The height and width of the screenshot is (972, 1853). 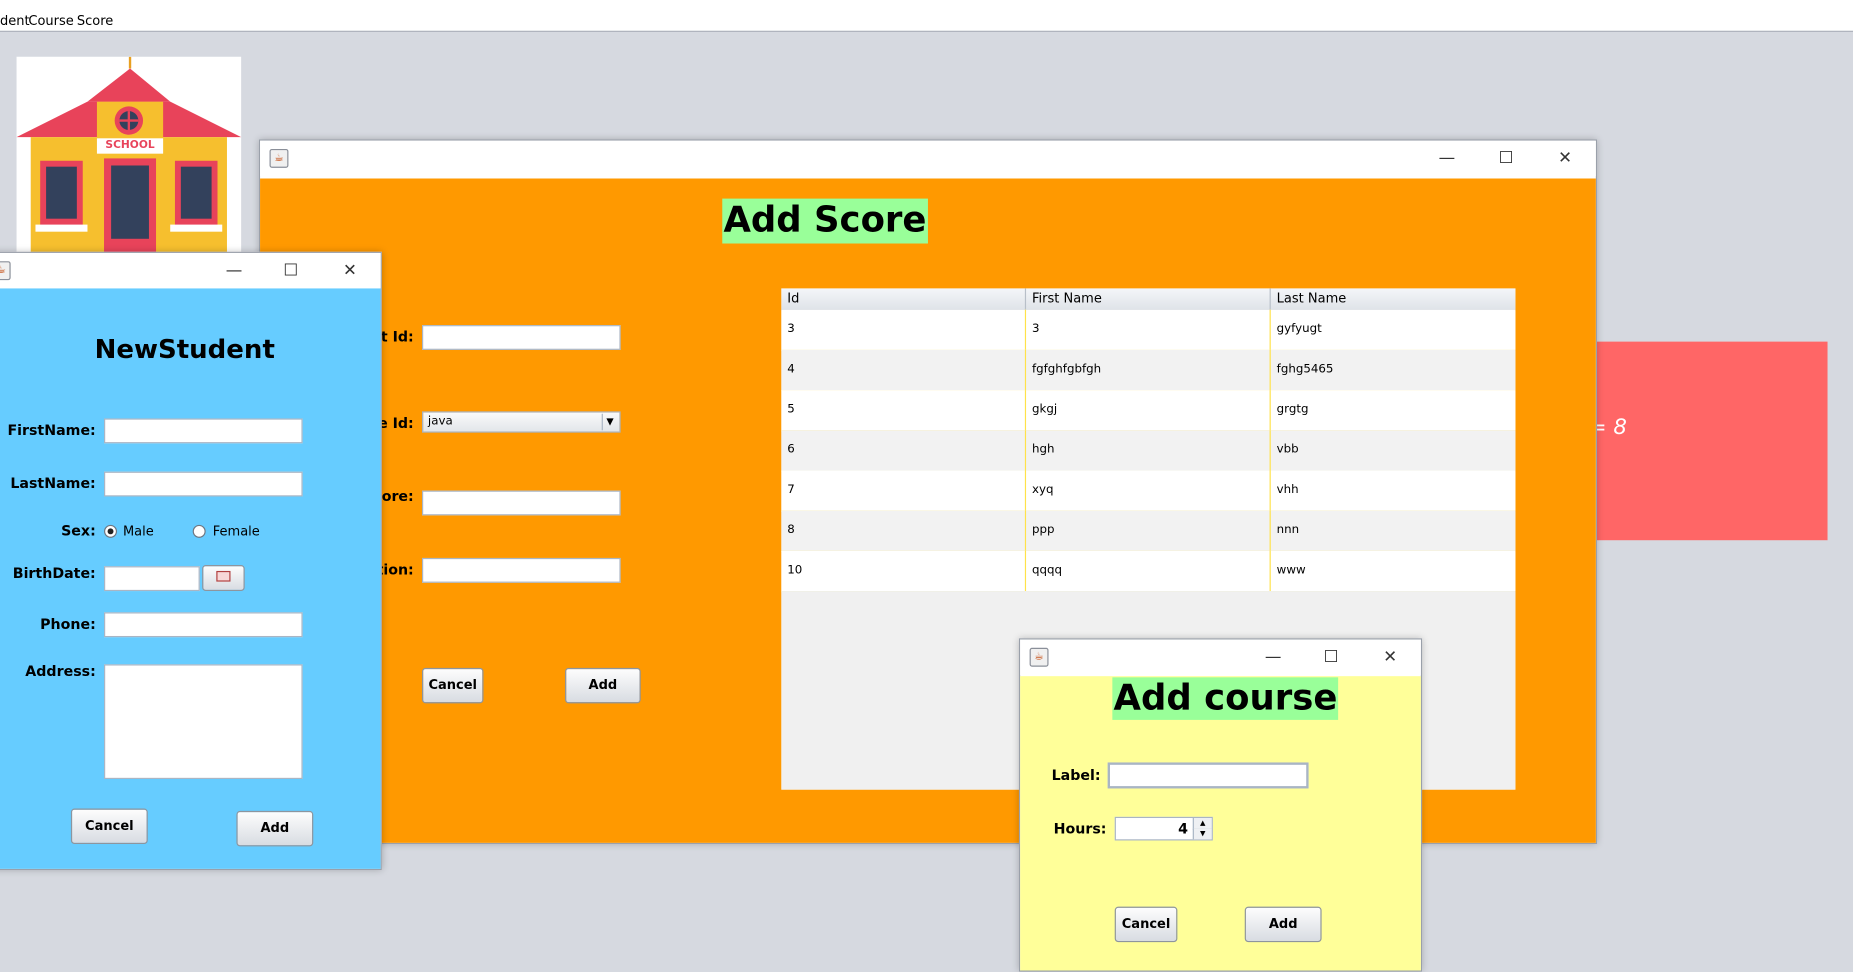 I want to click on hours-spinner: 4 ▲ ▼, so click(x=1163, y=828).